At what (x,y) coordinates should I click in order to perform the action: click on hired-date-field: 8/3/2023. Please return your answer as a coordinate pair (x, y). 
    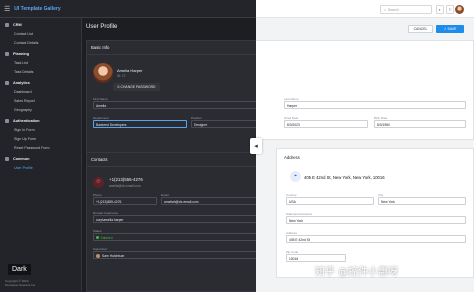
    Looking at the image, I should click on (326, 124).